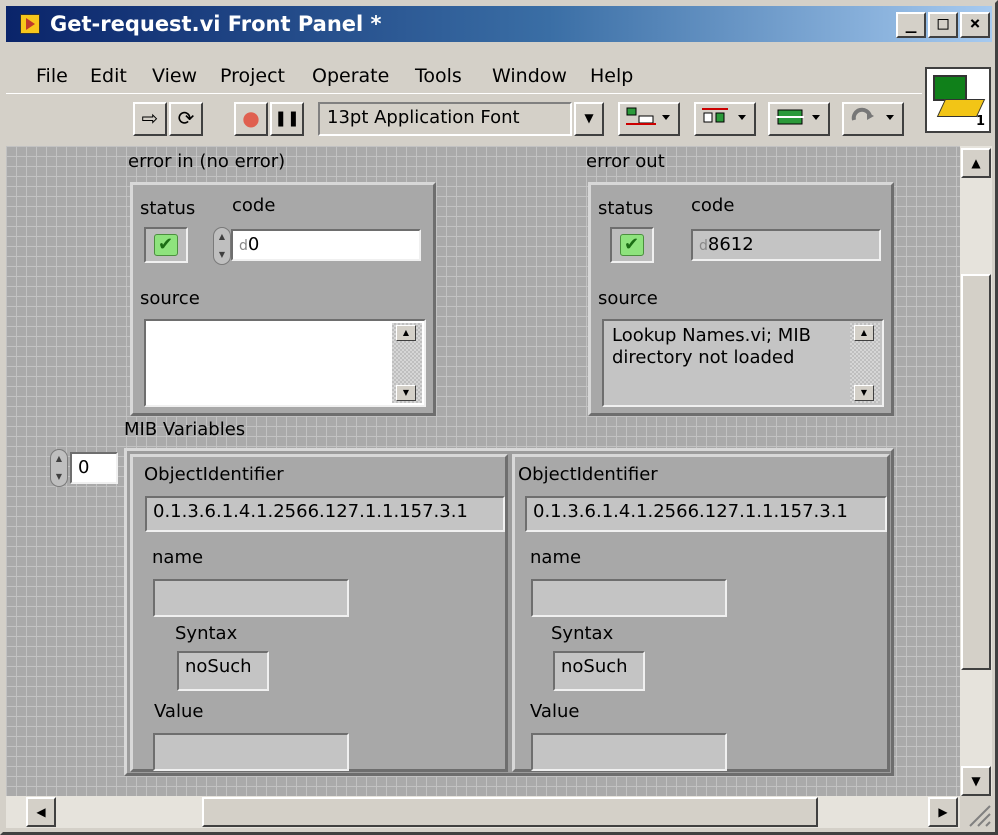 The height and width of the screenshot is (835, 998). I want to click on array-index-increment-icon: ▲ ▼, so click(59, 468).